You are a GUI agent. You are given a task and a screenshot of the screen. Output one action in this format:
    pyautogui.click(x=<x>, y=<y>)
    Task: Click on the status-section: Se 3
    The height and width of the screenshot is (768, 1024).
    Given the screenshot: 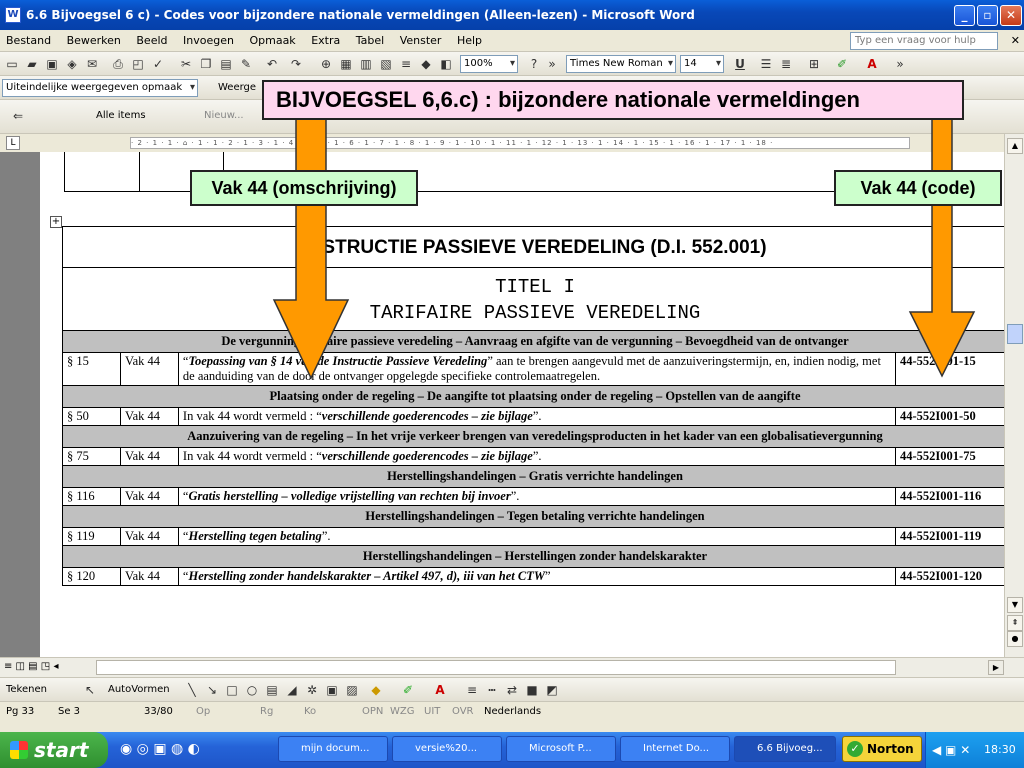 What is the action you would take?
    pyautogui.click(x=69, y=711)
    